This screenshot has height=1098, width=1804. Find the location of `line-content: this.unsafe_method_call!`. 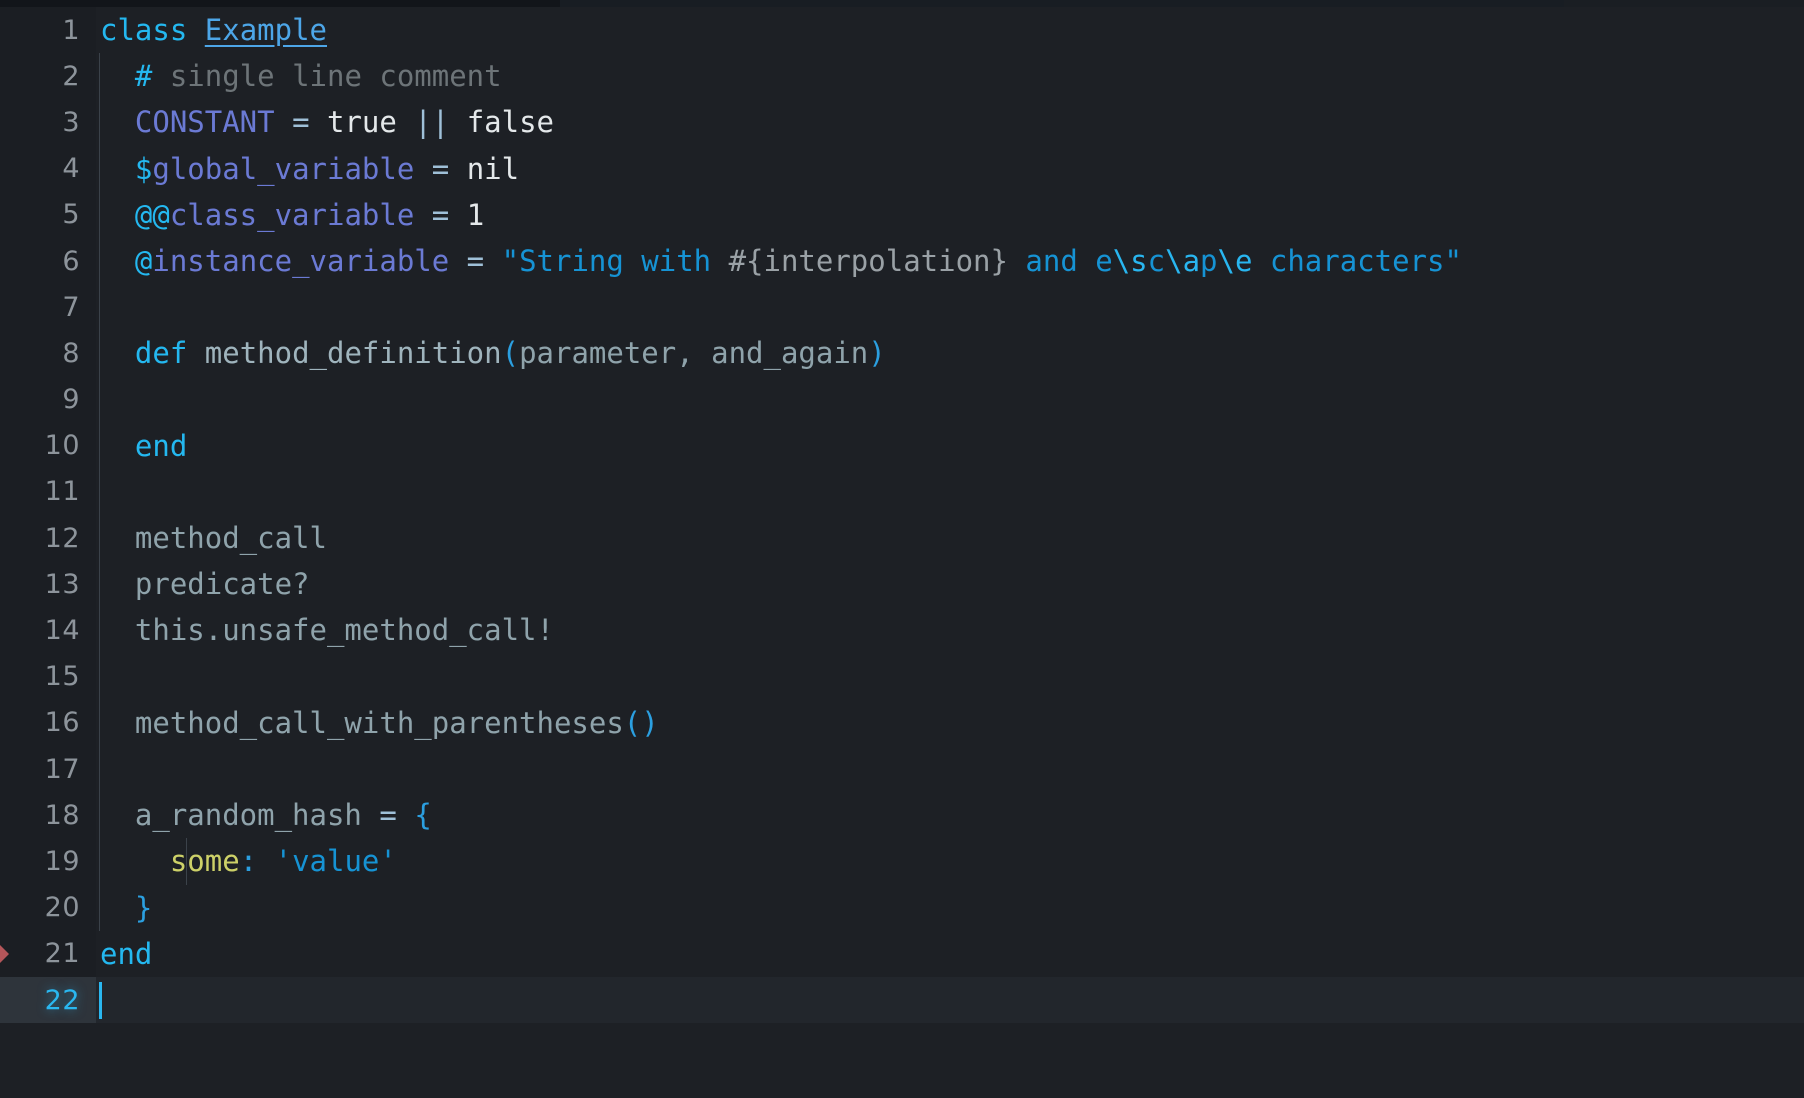

line-content: this.unsafe_method_call! is located at coordinates (950, 630).